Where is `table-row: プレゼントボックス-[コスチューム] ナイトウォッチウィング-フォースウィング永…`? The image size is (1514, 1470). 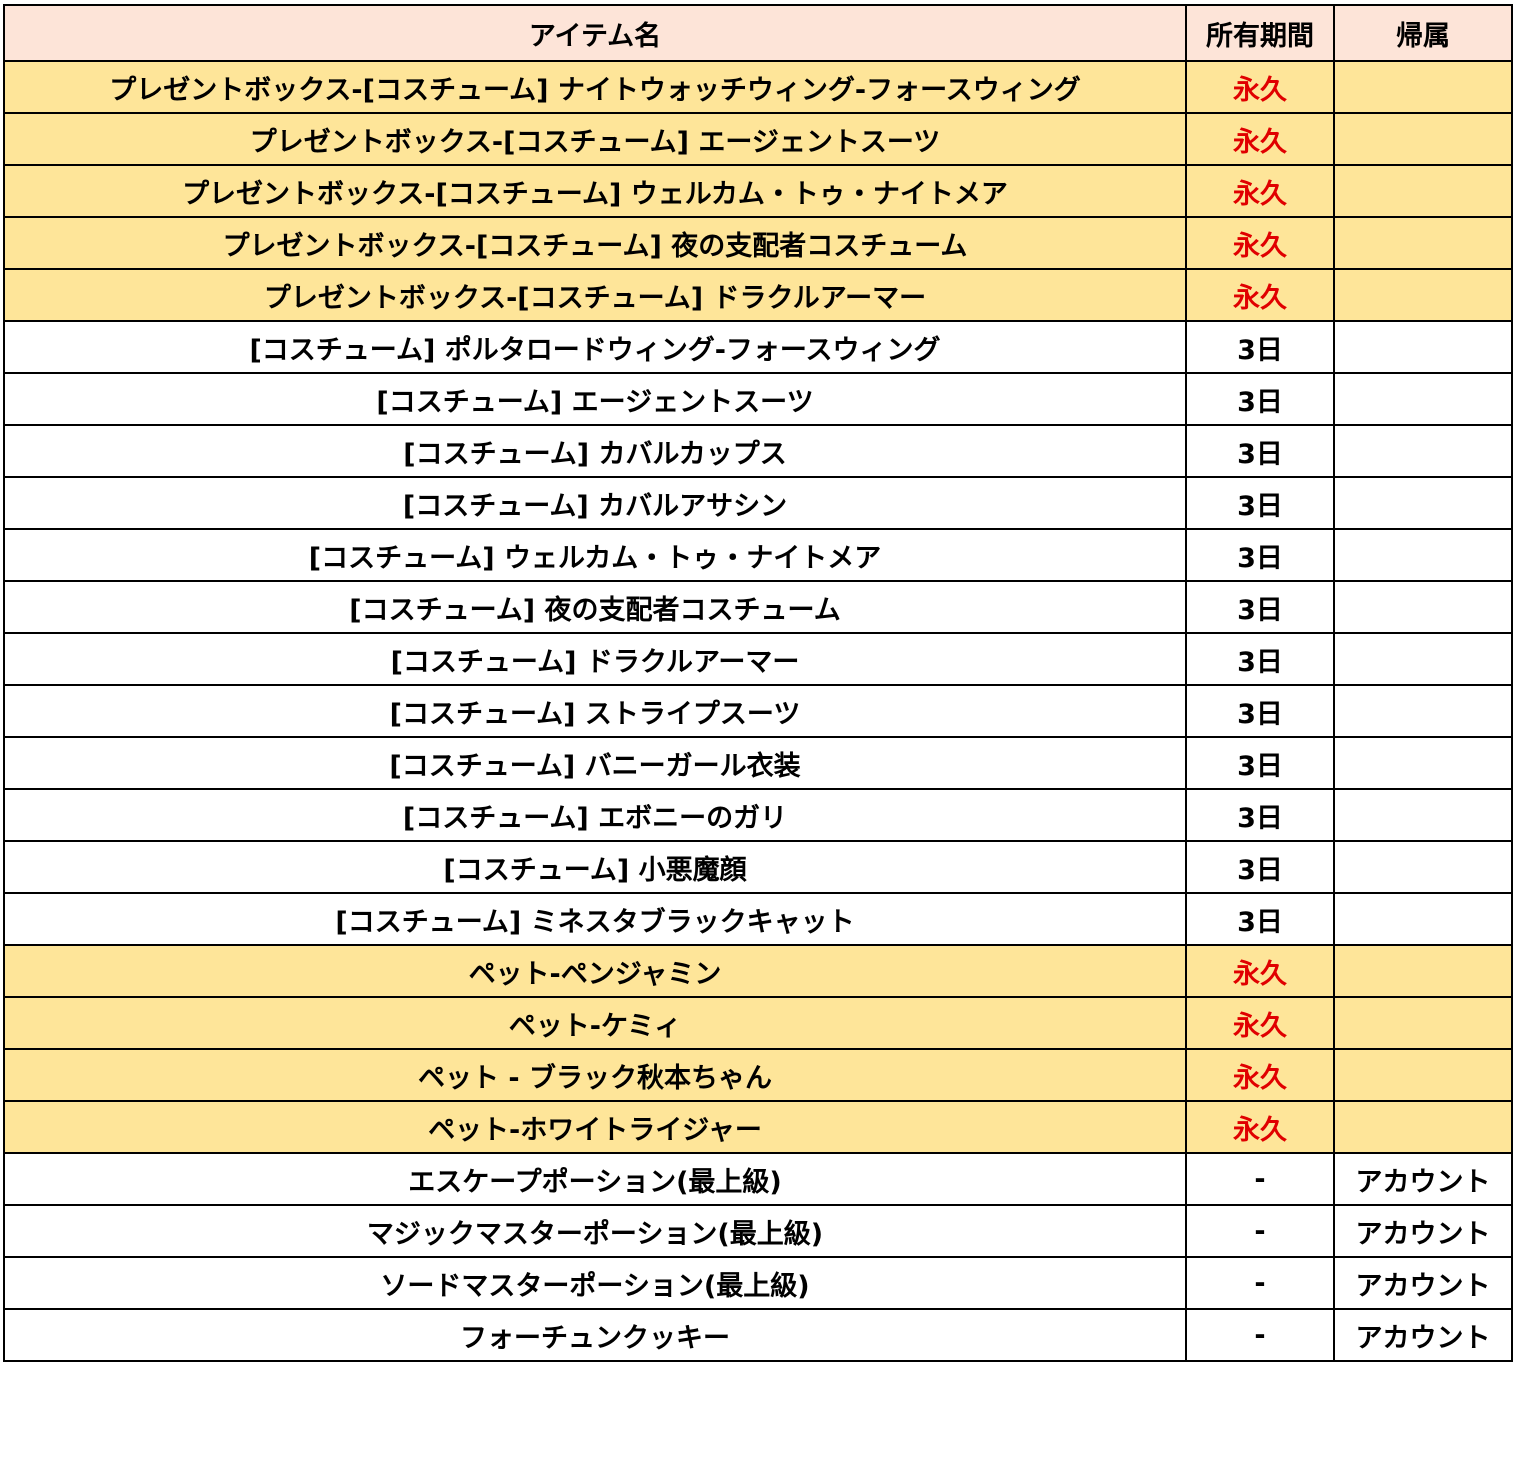 table-row: プレゼントボックス-[コスチューム] ナイトウォッチウィング-フォースウィング永… is located at coordinates (758, 87).